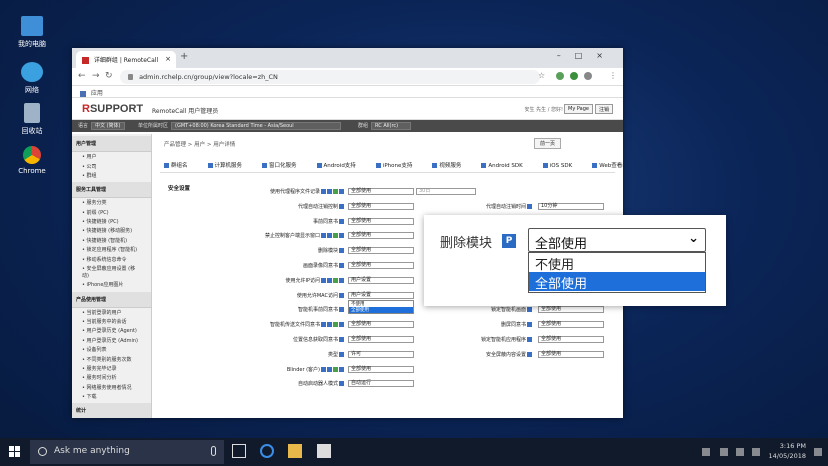  Describe the element at coordinates (603, 109) in the screenshot. I see `logout-button: 注销` at that location.